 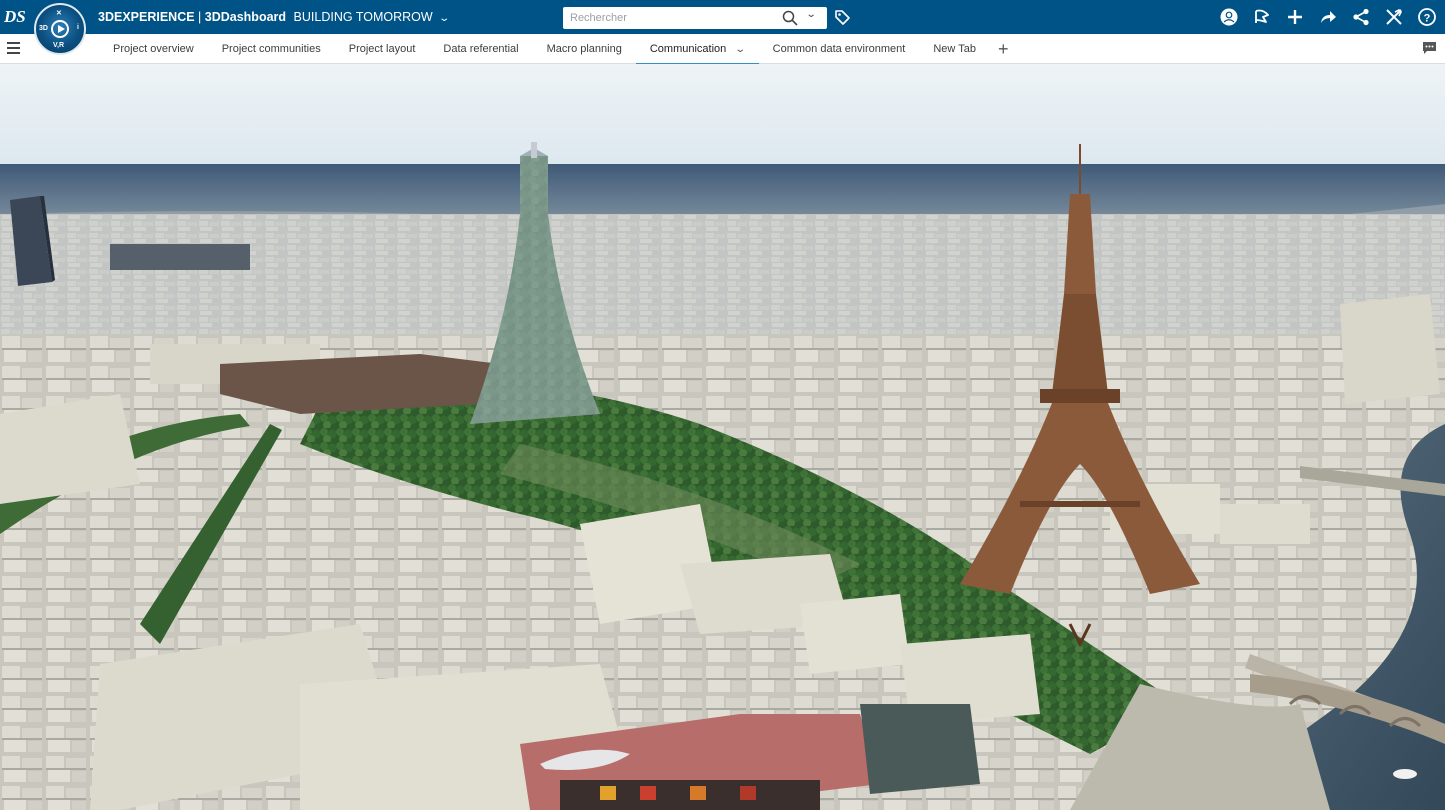 What do you see at coordinates (1361, 17) in the screenshot?
I see `social-share-icon` at bounding box center [1361, 17].